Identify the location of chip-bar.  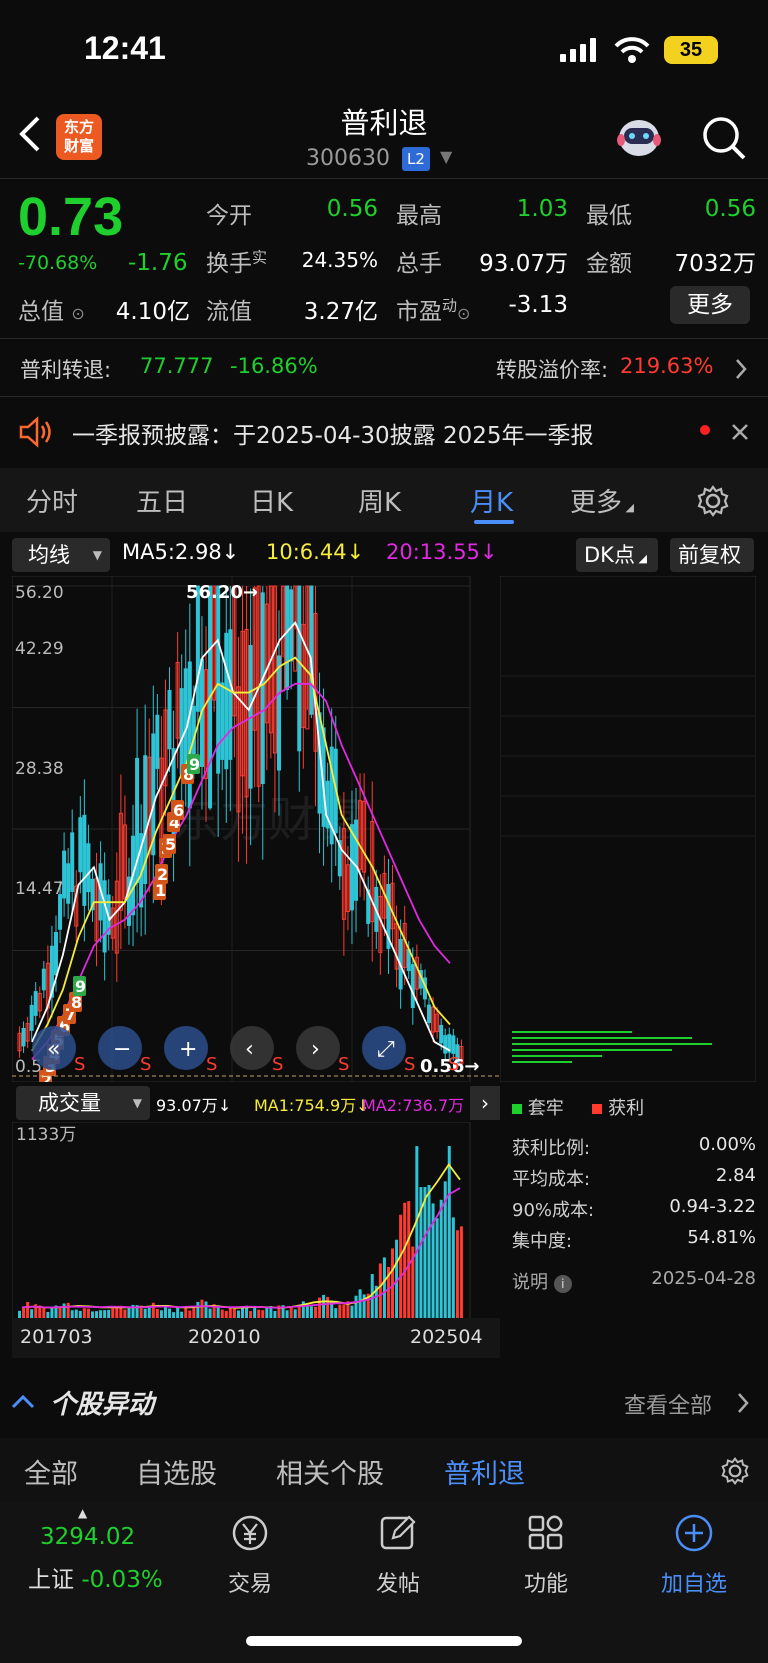
(542, 1062).